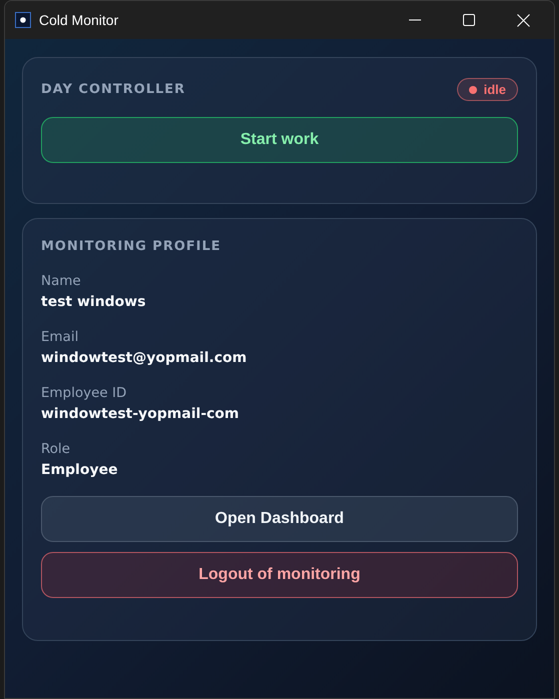 The height and width of the screenshot is (699, 559). I want to click on card-title: DAY CONTROLLER, so click(113, 89).